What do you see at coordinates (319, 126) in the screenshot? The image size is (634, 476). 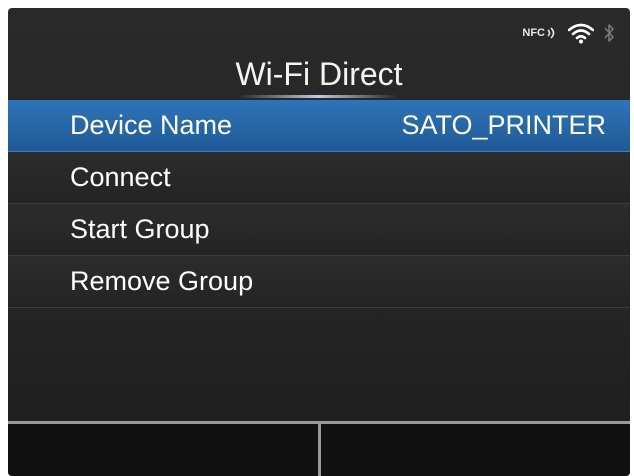 I see `menu-item-device-name: Device Name SATO_PRINTER` at bounding box center [319, 126].